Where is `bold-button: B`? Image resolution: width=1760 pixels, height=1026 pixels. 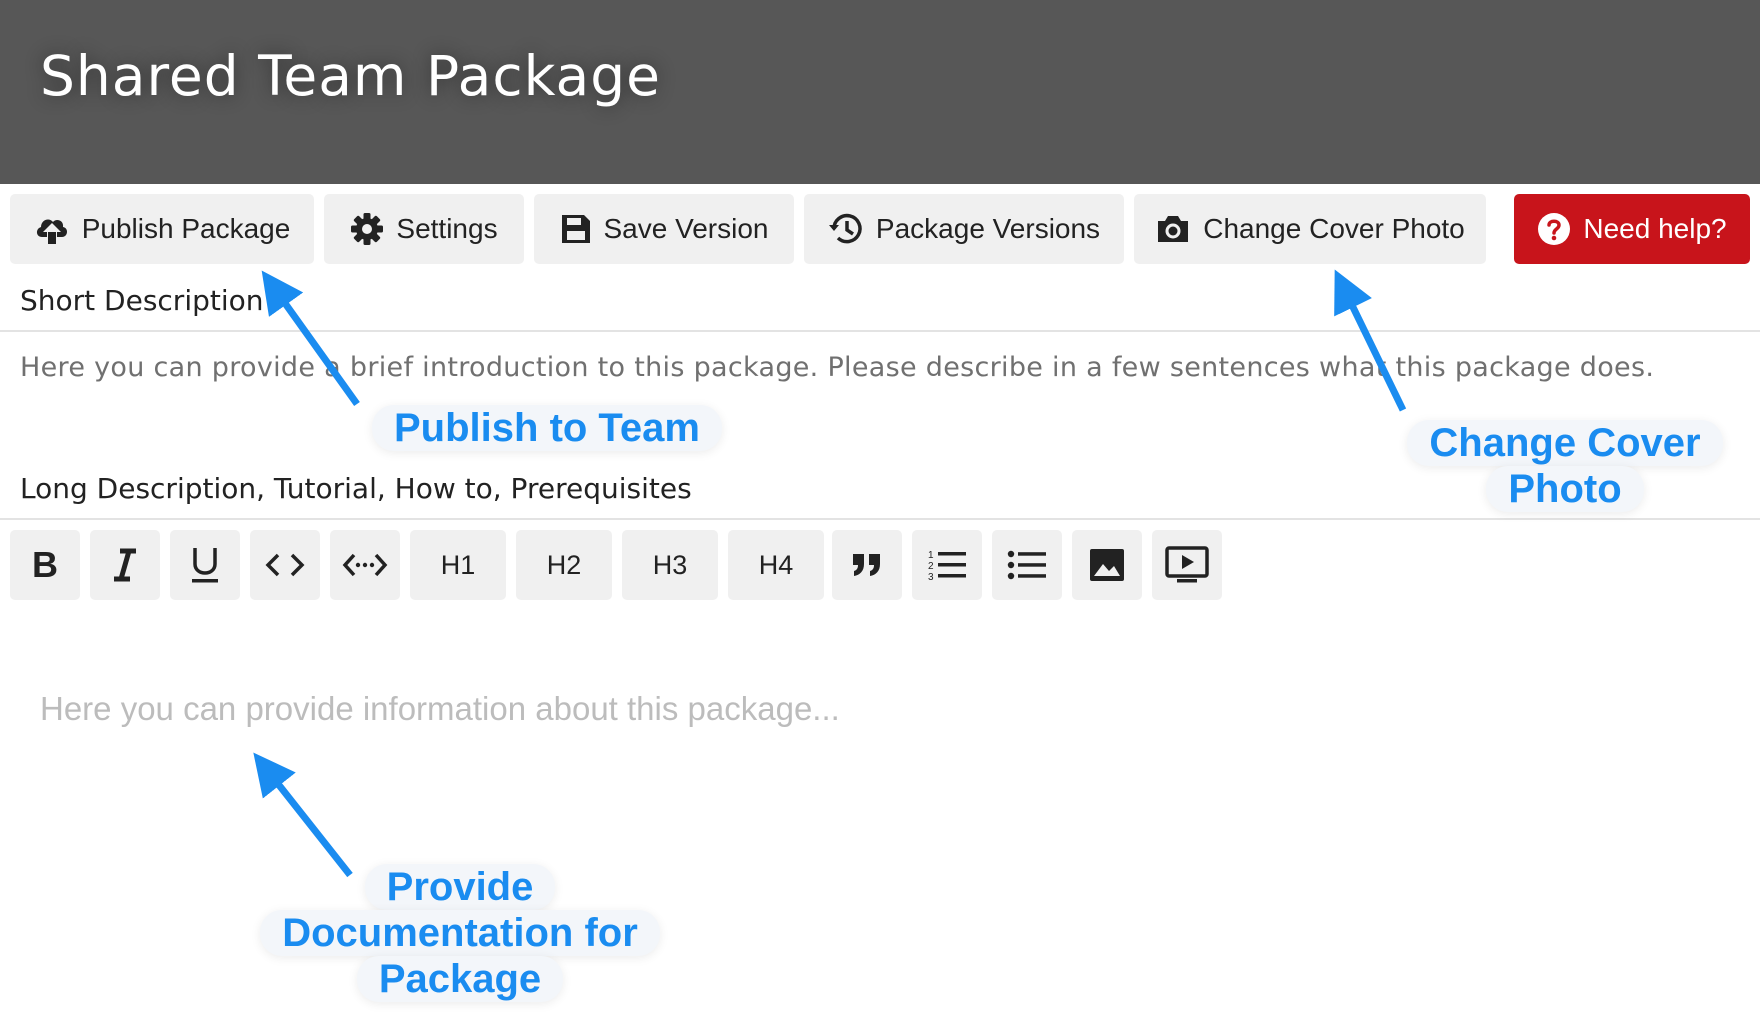
bold-button: B is located at coordinates (45, 565).